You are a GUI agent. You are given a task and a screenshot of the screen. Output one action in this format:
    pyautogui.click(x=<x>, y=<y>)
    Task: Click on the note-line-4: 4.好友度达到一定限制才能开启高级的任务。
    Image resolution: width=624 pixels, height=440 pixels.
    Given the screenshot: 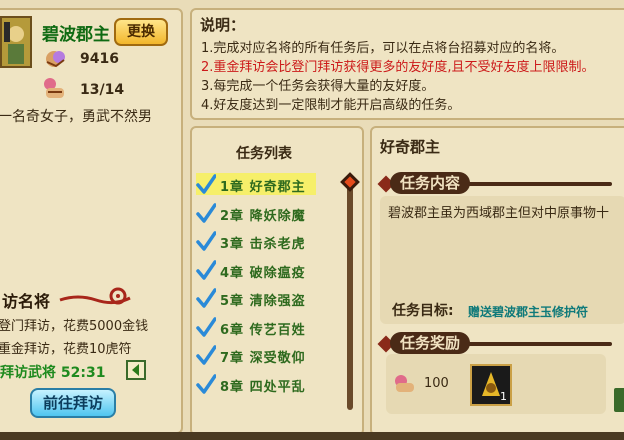 What is the action you would take?
    pyautogui.click(x=331, y=105)
    